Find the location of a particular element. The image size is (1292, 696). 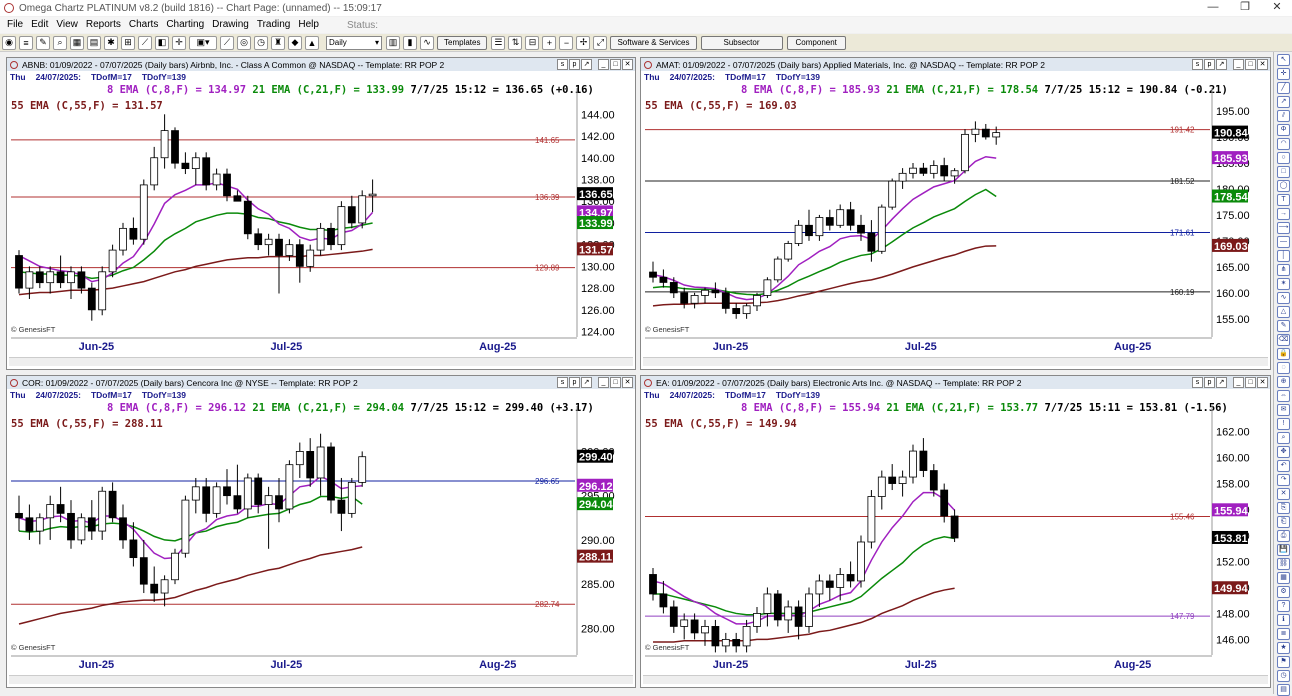

help-tool-icon: ? is located at coordinates (1283, 606).